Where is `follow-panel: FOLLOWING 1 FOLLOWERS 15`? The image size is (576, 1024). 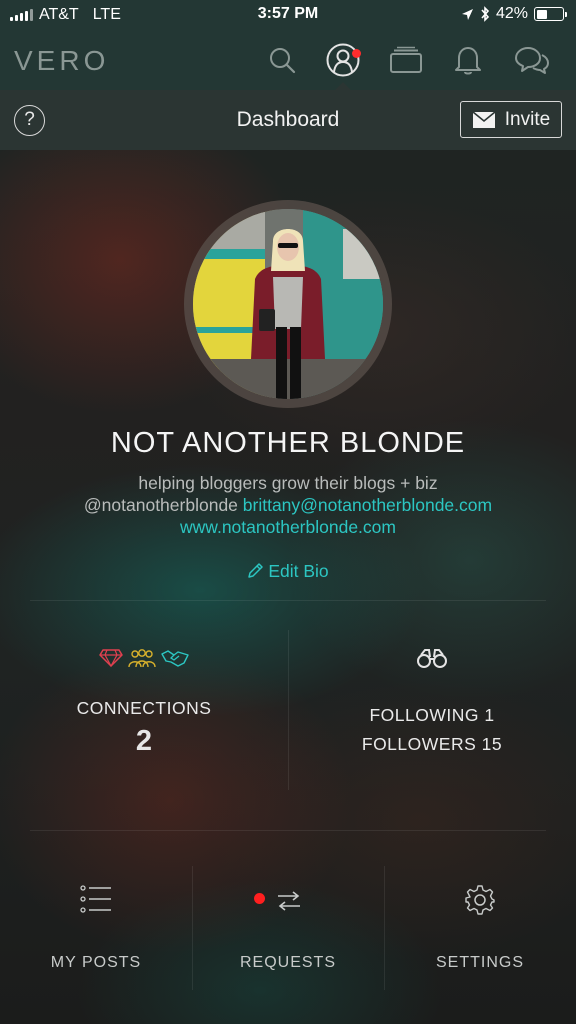 follow-panel: FOLLOWING 1 FOLLOWERS 15 is located at coordinates (432, 715).